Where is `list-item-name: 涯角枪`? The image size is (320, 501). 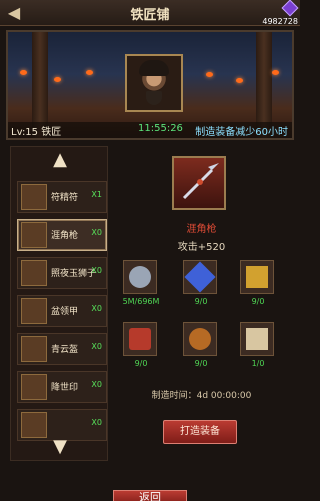 list-item-name: 涯角枪 is located at coordinates (65, 236).